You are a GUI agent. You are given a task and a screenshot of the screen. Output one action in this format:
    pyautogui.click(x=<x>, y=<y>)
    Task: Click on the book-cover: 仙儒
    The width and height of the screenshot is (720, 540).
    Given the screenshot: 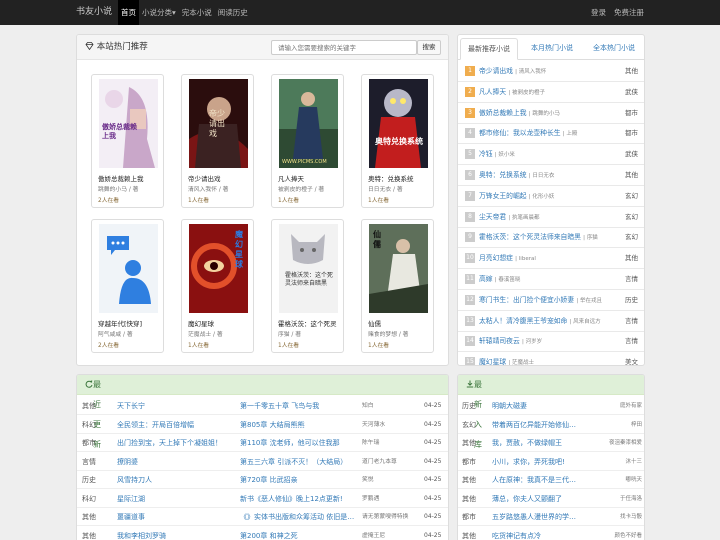 What is the action you would take?
    pyautogui.click(x=398, y=268)
    